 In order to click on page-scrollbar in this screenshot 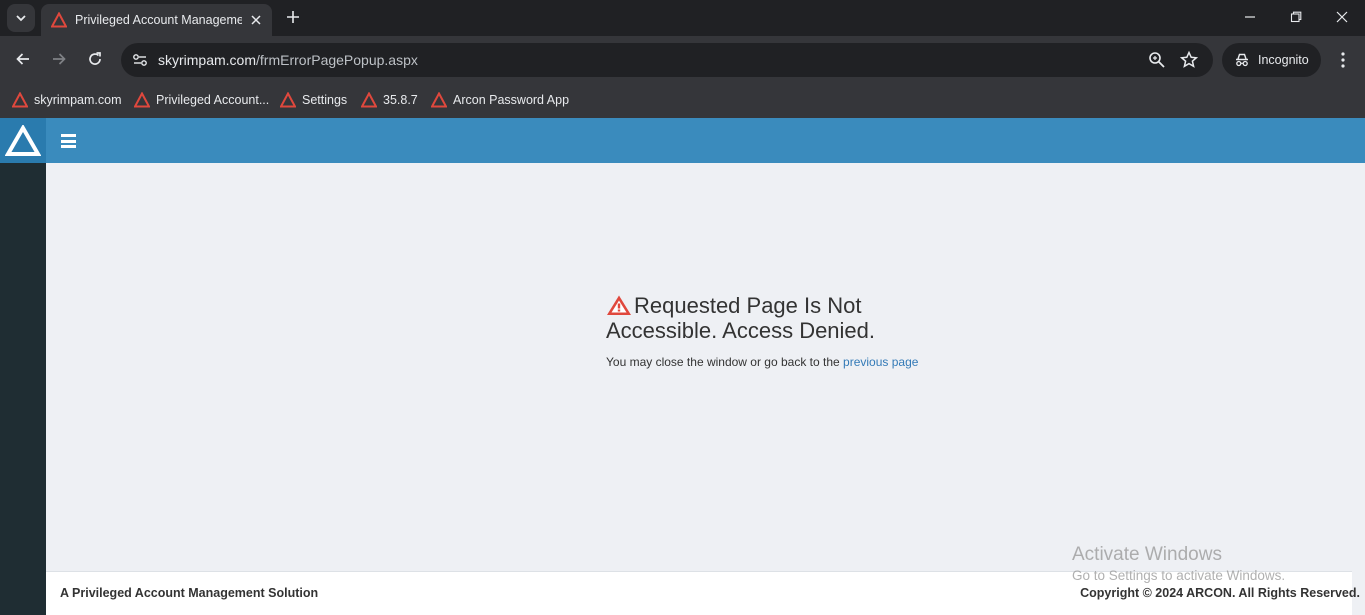, I will do `click(1358, 389)`.